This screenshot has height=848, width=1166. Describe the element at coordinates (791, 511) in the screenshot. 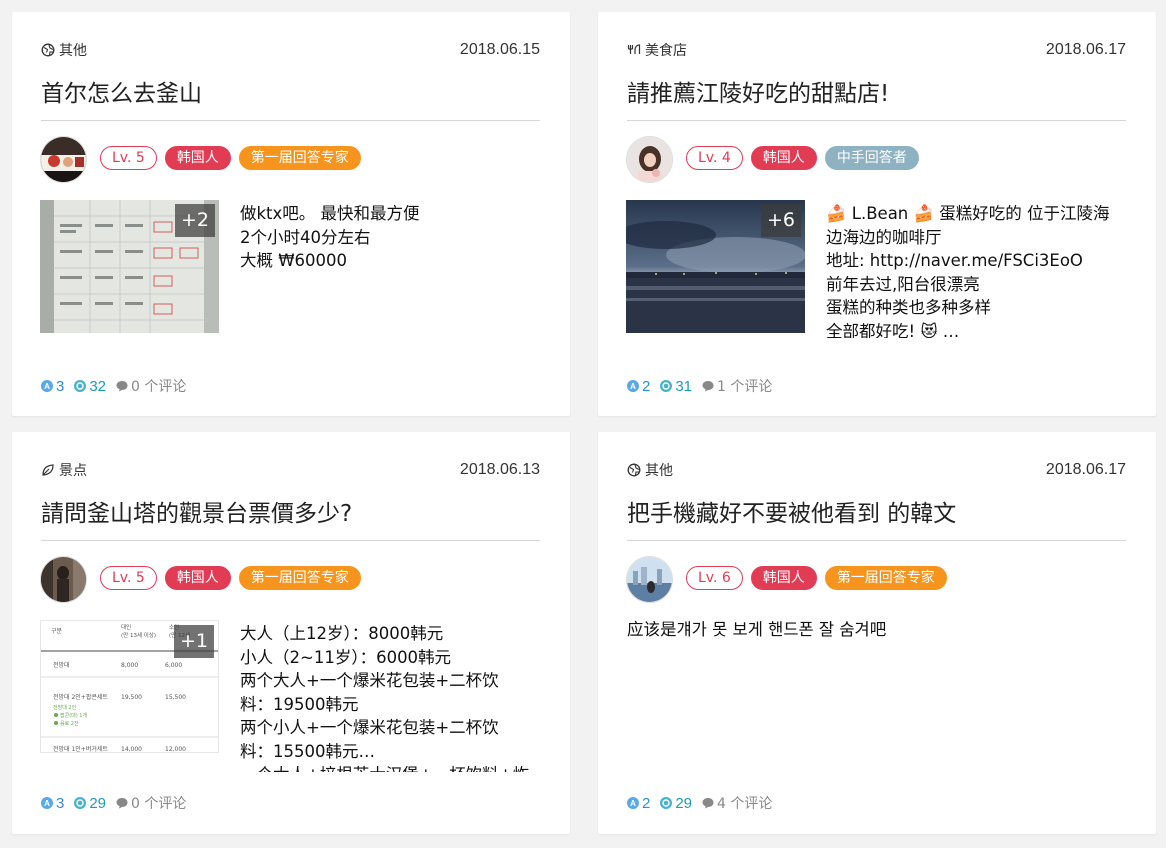

I see `question-title: 把手機藏好不要被他看到 的韓文` at that location.